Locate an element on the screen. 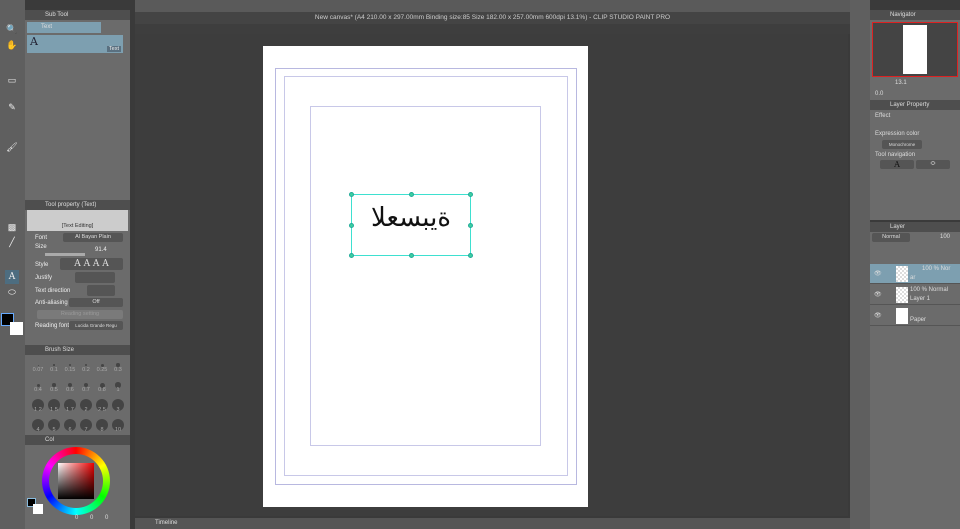 Image resolution: width=960 pixels, height=529 pixels. style-buttons: A A A A is located at coordinates (91, 264).